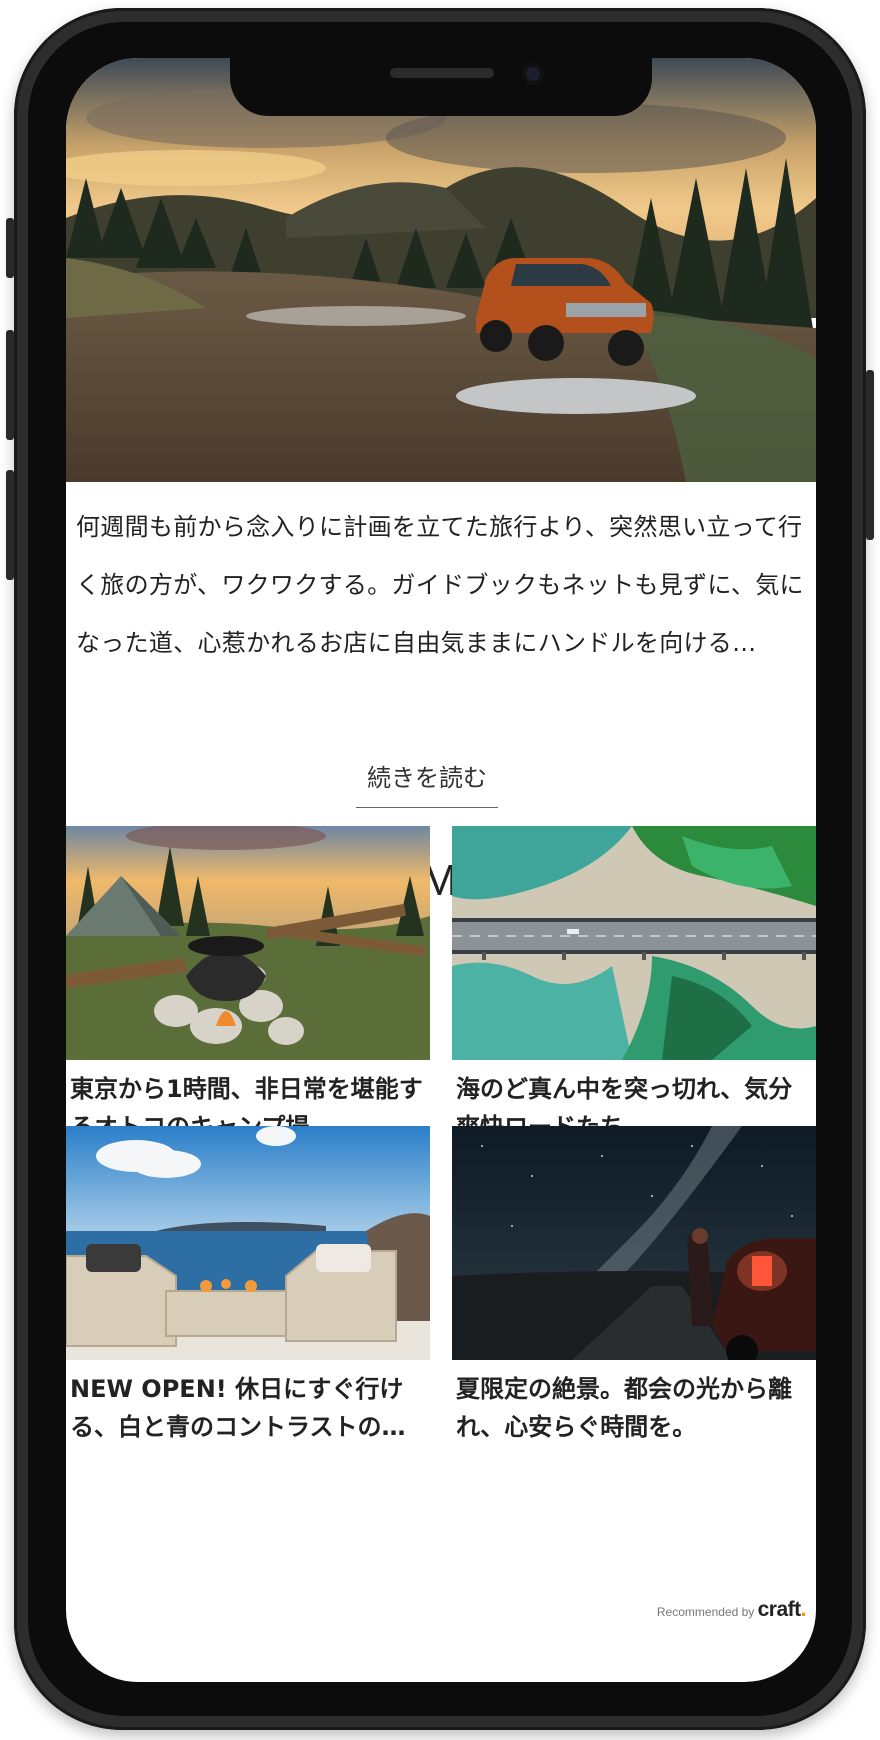  I want to click on recommended-by-credit: Recommended by craft., so click(731, 1610).